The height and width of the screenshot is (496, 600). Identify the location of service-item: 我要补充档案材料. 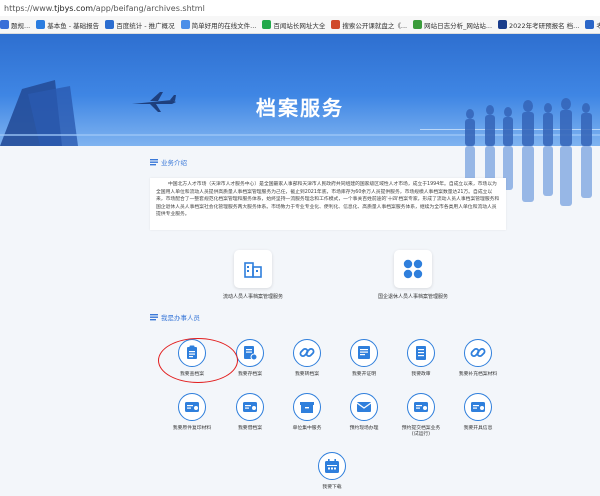
(478, 358).